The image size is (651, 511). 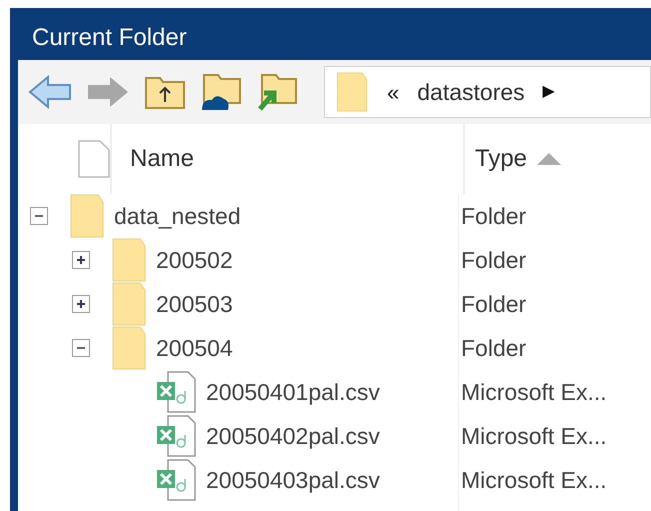 I want to click on file-name: 20050402pal.csv, so click(x=293, y=436).